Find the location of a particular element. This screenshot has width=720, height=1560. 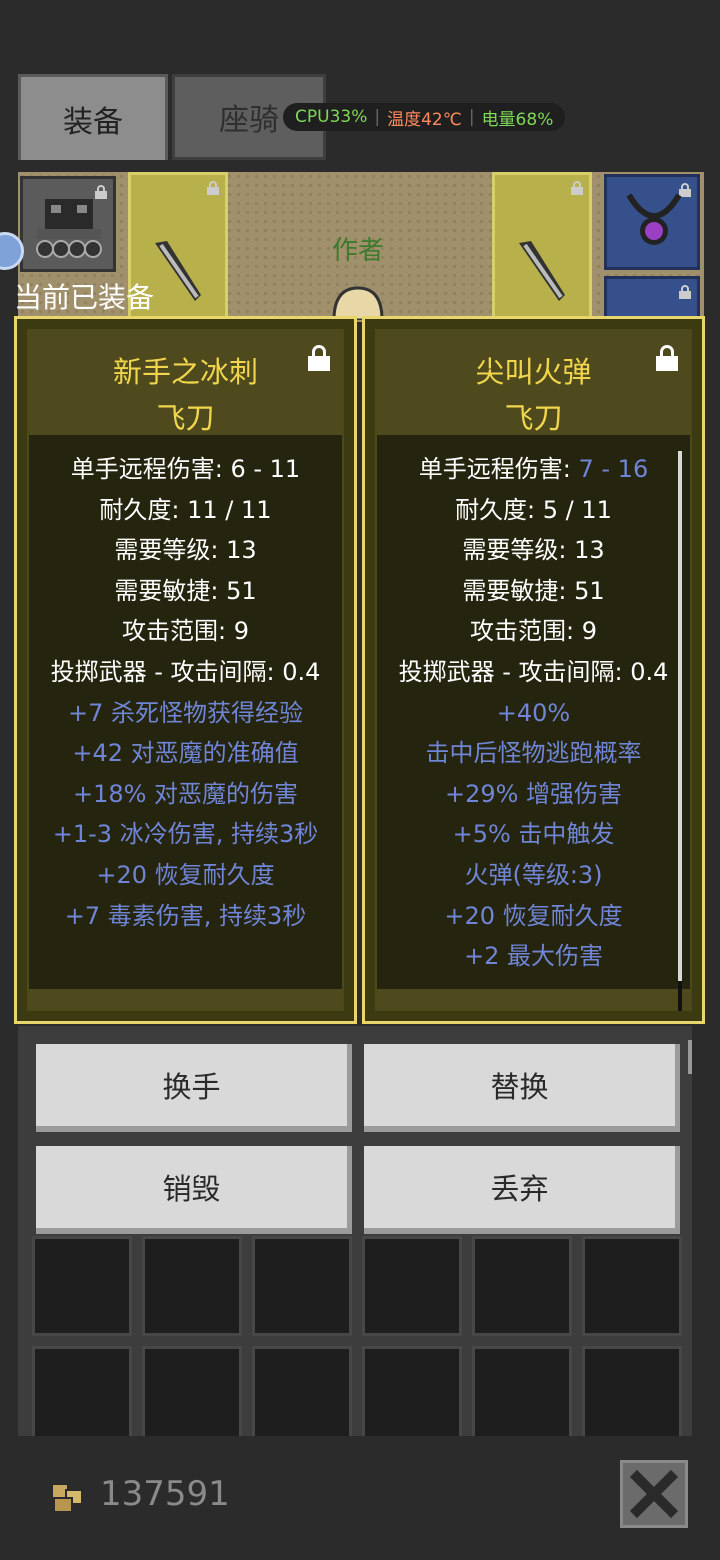

stat-line: 火弹(等级:3) is located at coordinates (533, 874).